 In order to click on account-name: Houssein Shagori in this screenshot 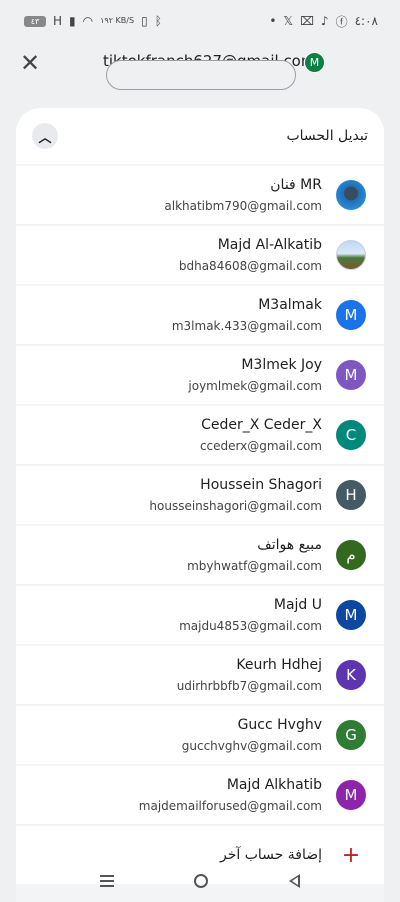, I will do `click(261, 484)`.